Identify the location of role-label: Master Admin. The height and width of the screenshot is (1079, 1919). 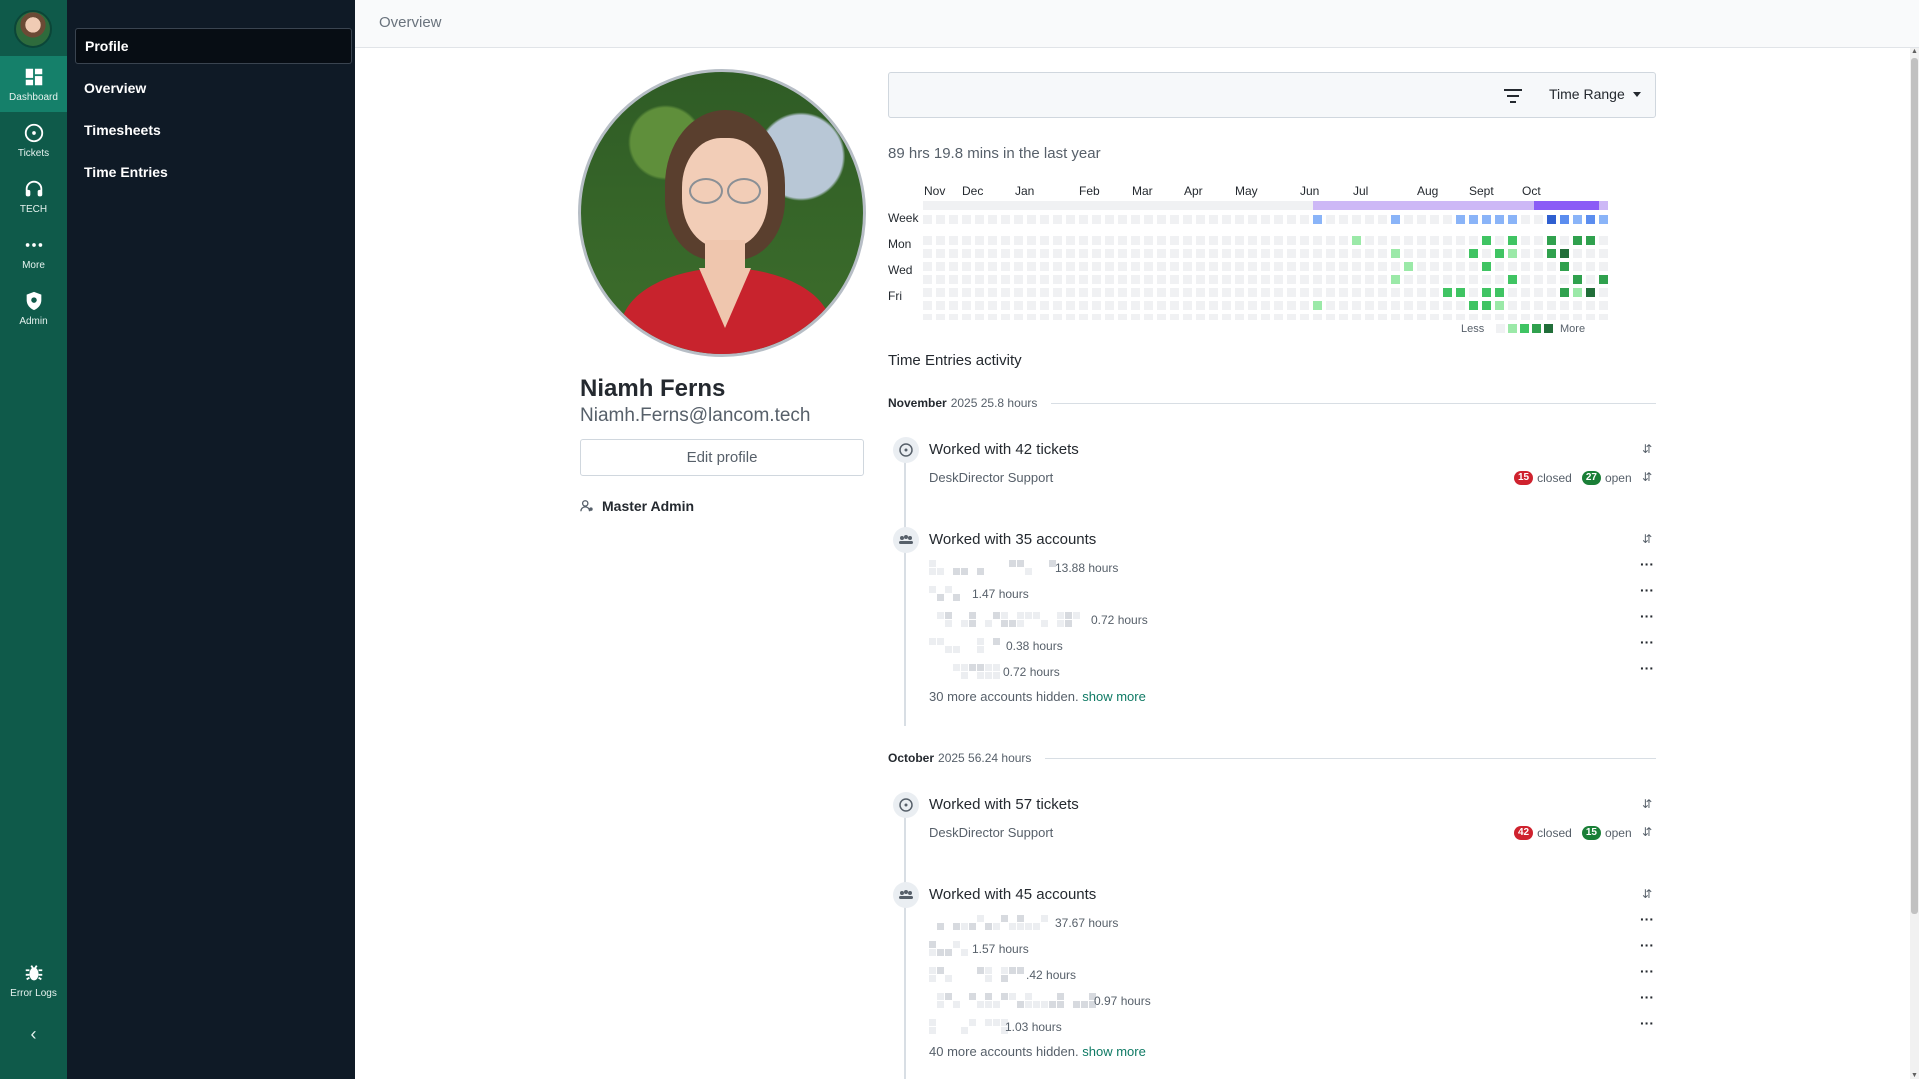
(648, 506).